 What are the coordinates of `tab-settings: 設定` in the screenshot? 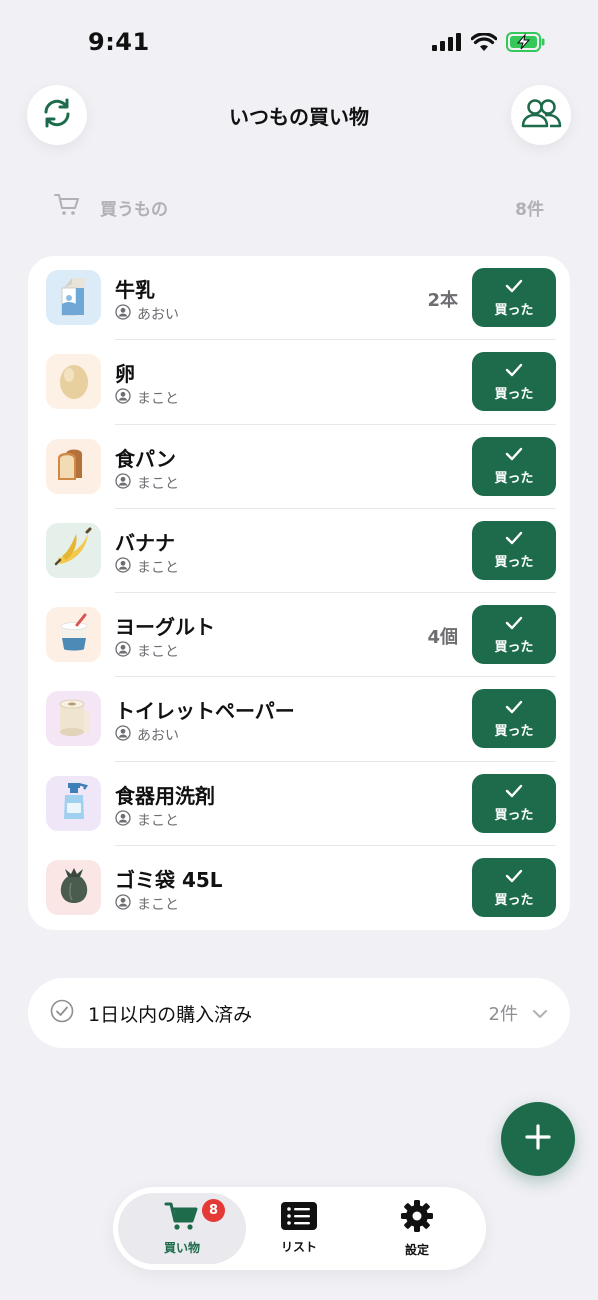 It's located at (417, 1228).